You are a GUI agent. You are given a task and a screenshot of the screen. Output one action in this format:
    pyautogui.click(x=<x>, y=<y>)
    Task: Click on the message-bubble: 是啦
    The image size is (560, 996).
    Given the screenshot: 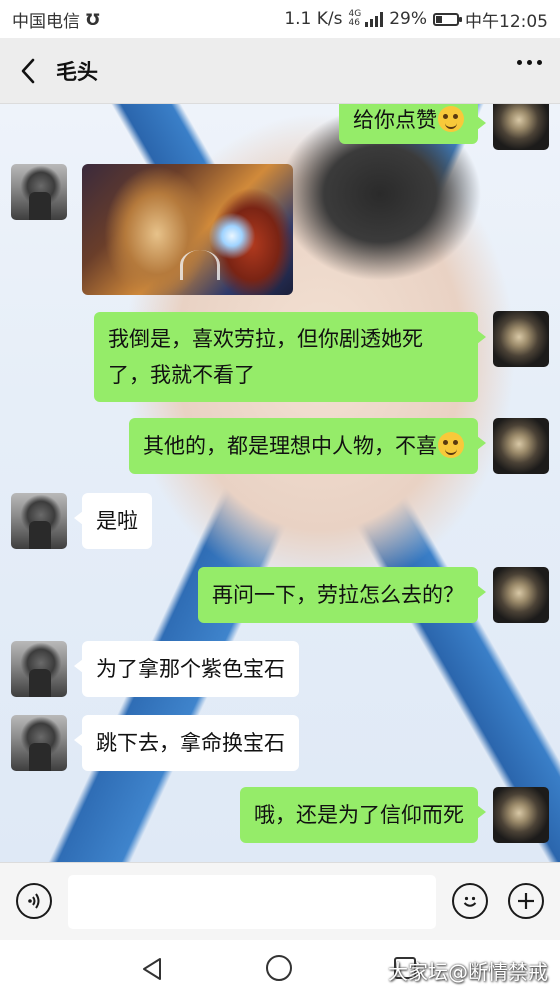 What is the action you would take?
    pyautogui.click(x=113, y=521)
    